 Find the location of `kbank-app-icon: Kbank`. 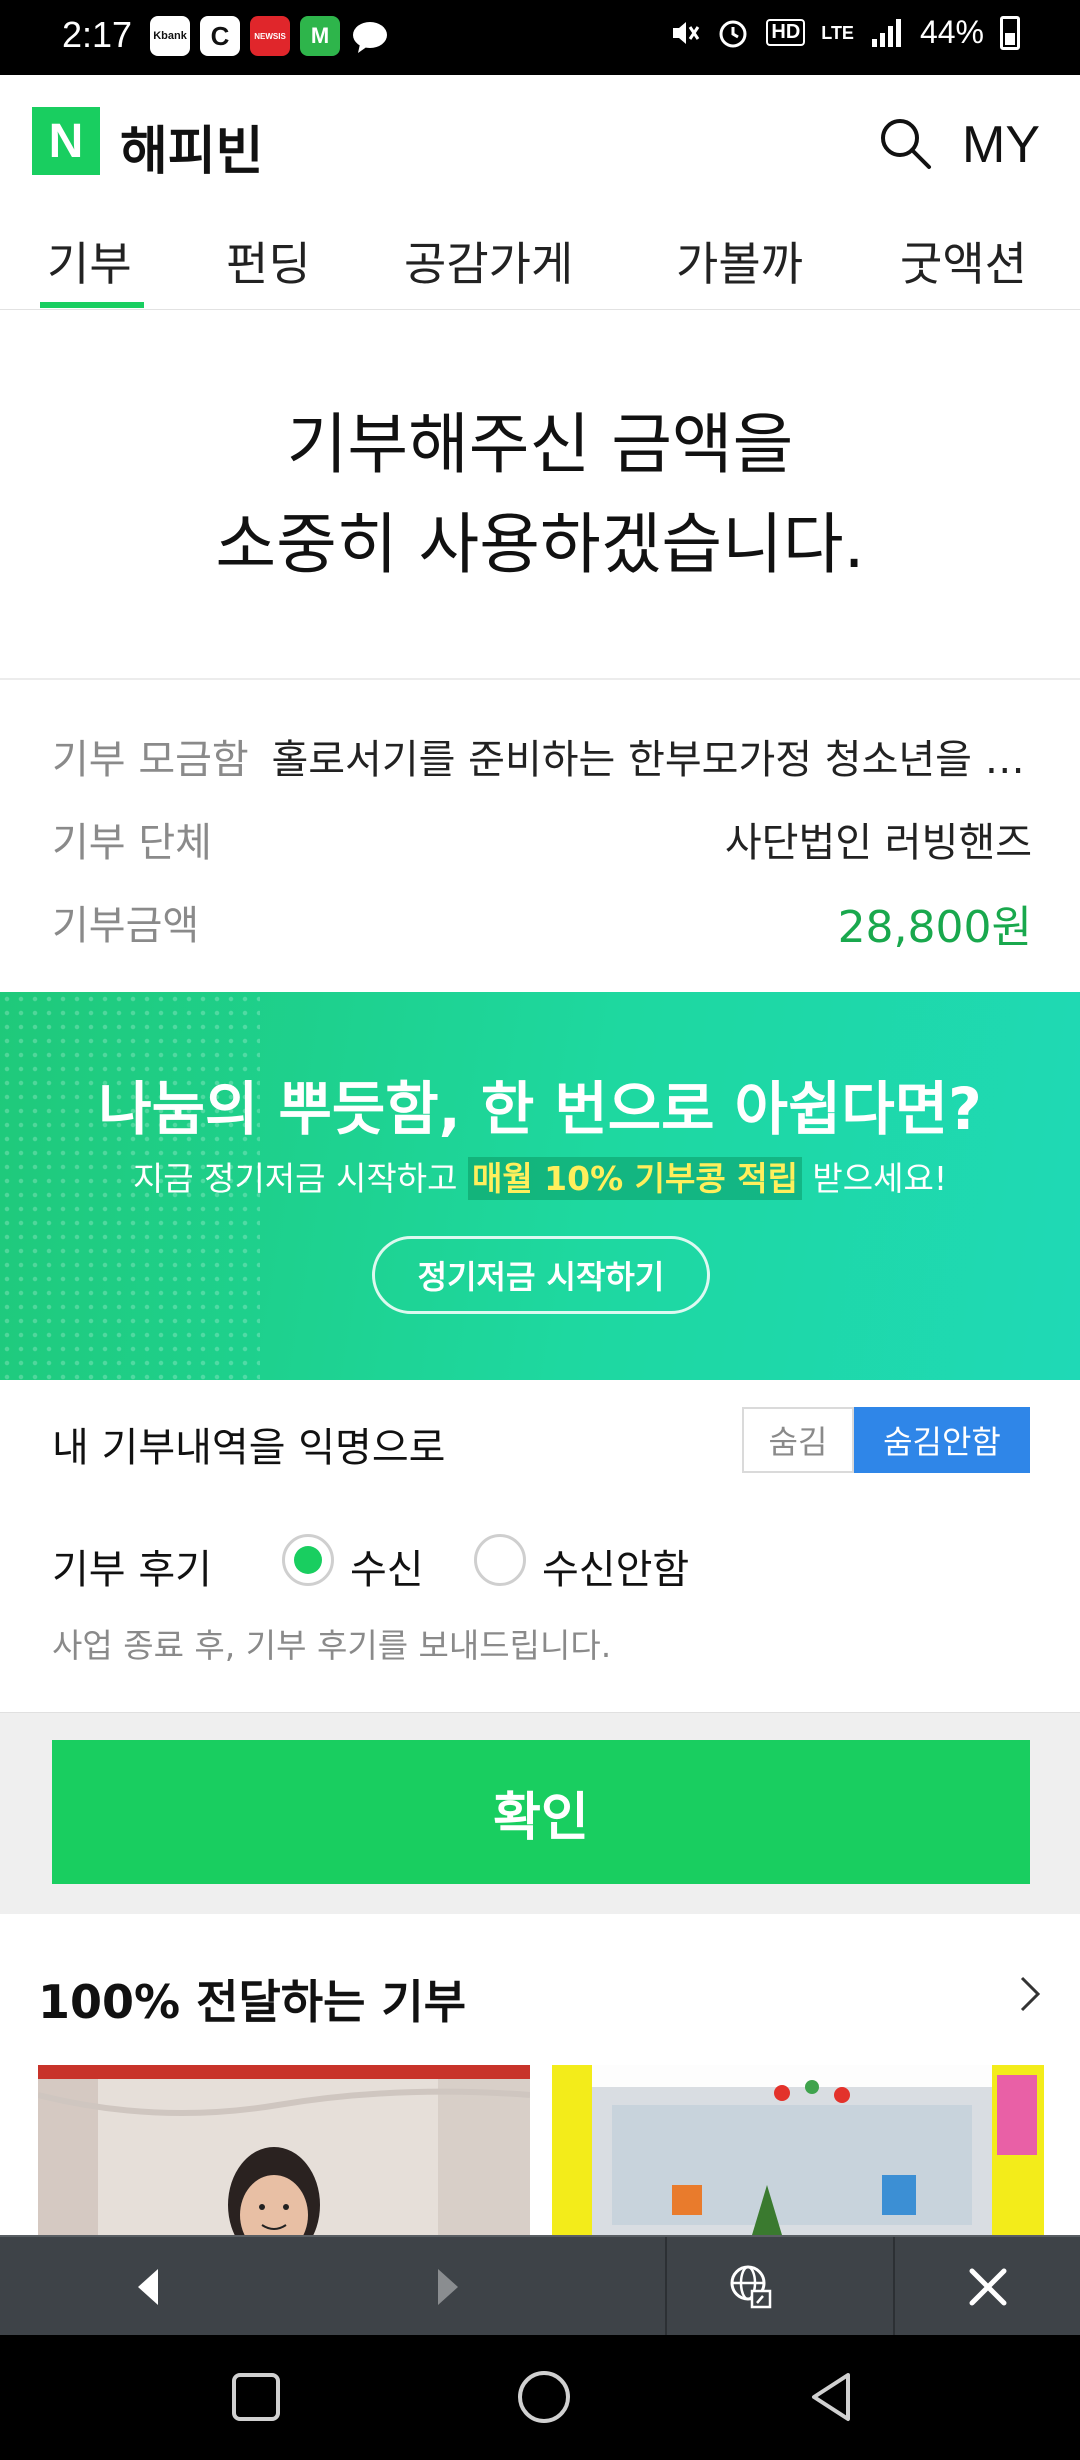

kbank-app-icon: Kbank is located at coordinates (170, 36).